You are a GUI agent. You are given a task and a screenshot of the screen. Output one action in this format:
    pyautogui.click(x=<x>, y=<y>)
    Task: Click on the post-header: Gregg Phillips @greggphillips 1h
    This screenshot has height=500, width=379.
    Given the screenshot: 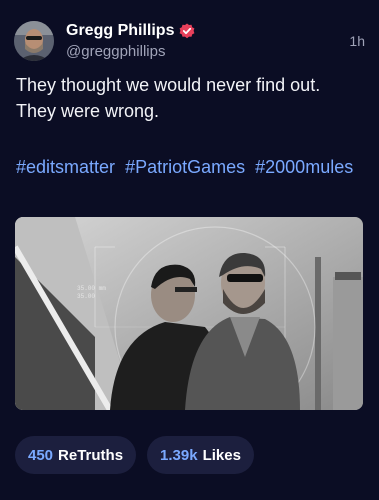 What is the action you would take?
    pyautogui.click(x=189, y=41)
    